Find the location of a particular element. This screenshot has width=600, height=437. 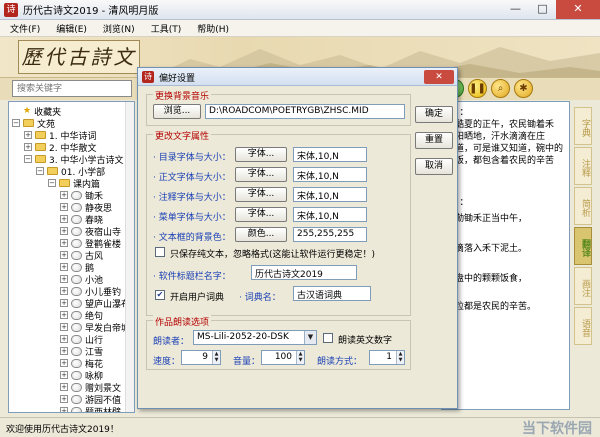

pause-icon: ❚❚ is located at coordinates (477, 88).